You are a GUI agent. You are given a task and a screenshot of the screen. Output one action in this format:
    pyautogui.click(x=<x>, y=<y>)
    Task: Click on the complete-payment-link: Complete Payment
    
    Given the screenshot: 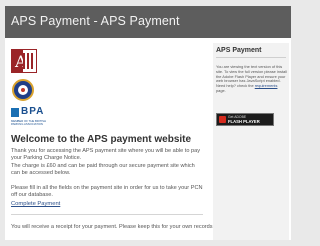 What is the action you would take?
    pyautogui.click(x=35, y=204)
    